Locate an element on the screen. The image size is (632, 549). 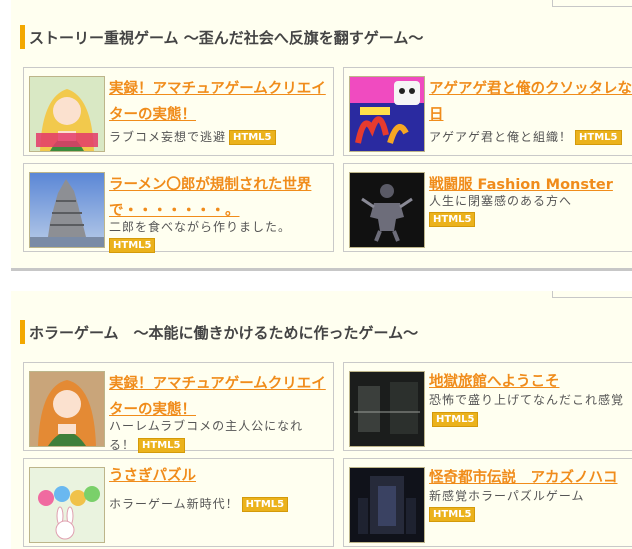
game-description: 恐怖で盛り上げてなんだこれ感覚 HTML5 is located at coordinates (530, 410).